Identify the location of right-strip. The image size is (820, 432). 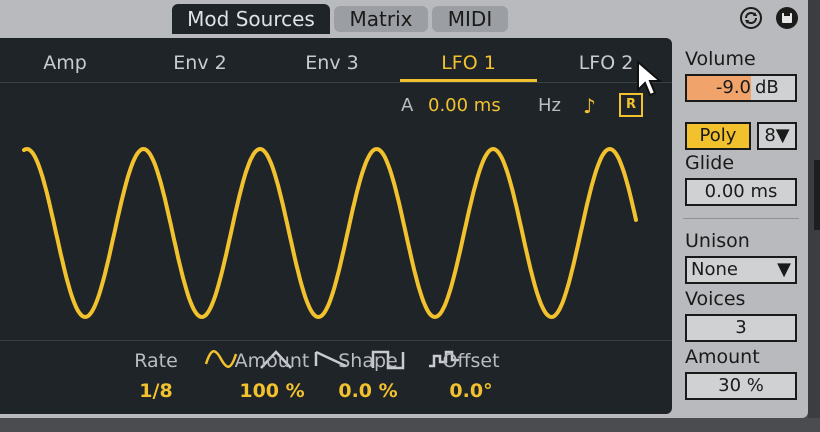
(814, 209).